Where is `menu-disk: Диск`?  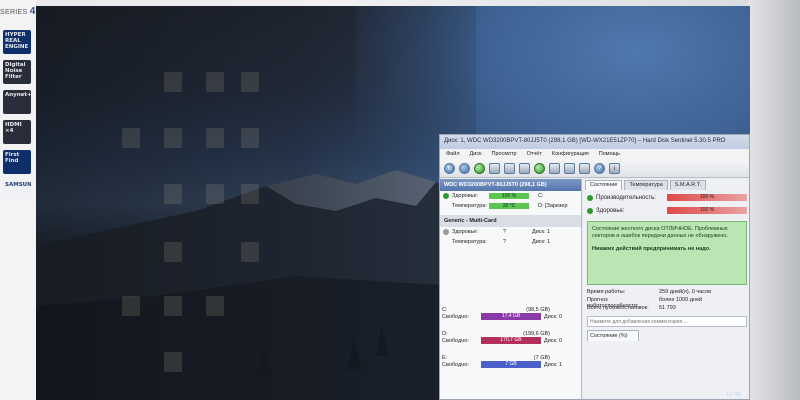
menu-disk: Диск is located at coordinates (476, 154).